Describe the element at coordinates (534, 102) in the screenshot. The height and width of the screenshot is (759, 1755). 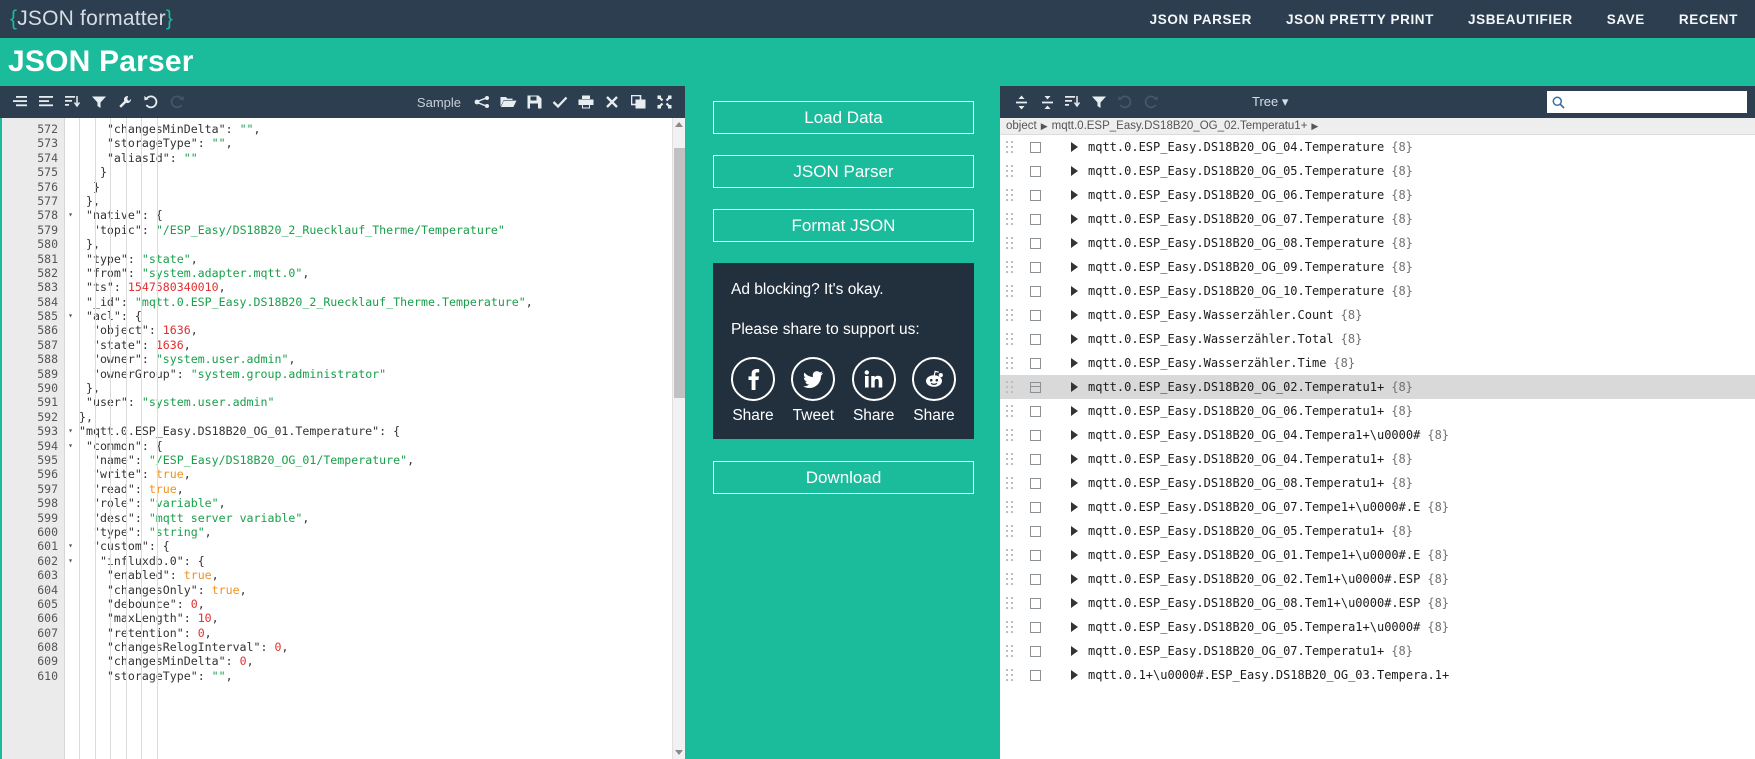
I see `save-disk-icon` at that location.